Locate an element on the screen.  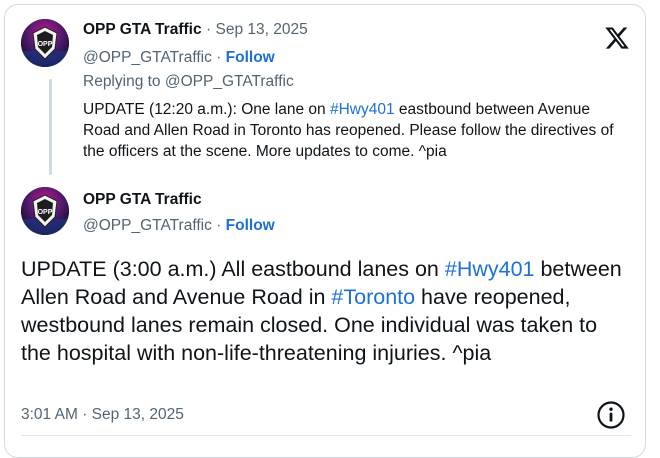
main-display-name: OPP GTA Traffic is located at coordinates (142, 200).